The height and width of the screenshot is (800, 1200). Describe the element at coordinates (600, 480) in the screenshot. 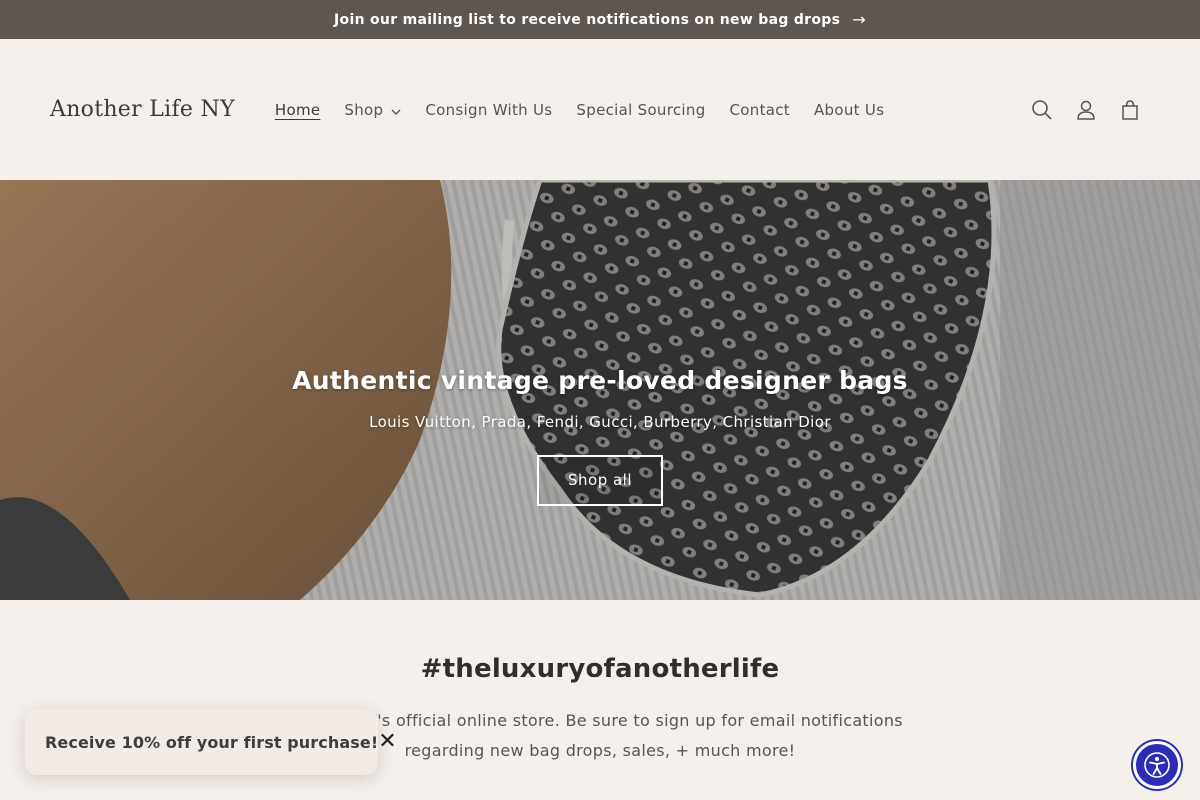

I see `shop-all-button: Shop all` at that location.